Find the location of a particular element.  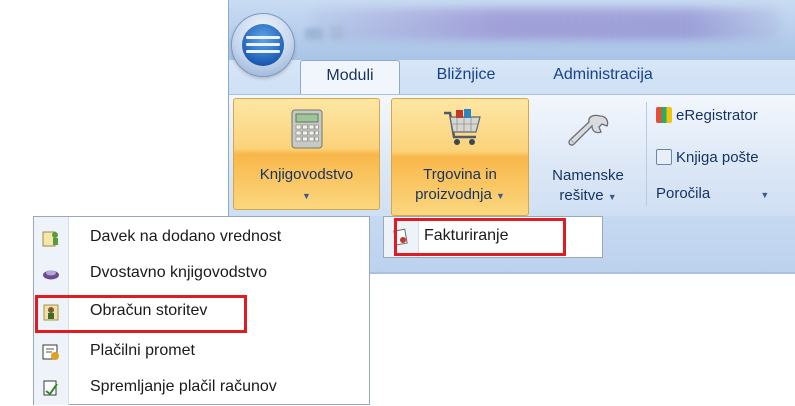

shopping-cart-icon is located at coordinates (462, 127).